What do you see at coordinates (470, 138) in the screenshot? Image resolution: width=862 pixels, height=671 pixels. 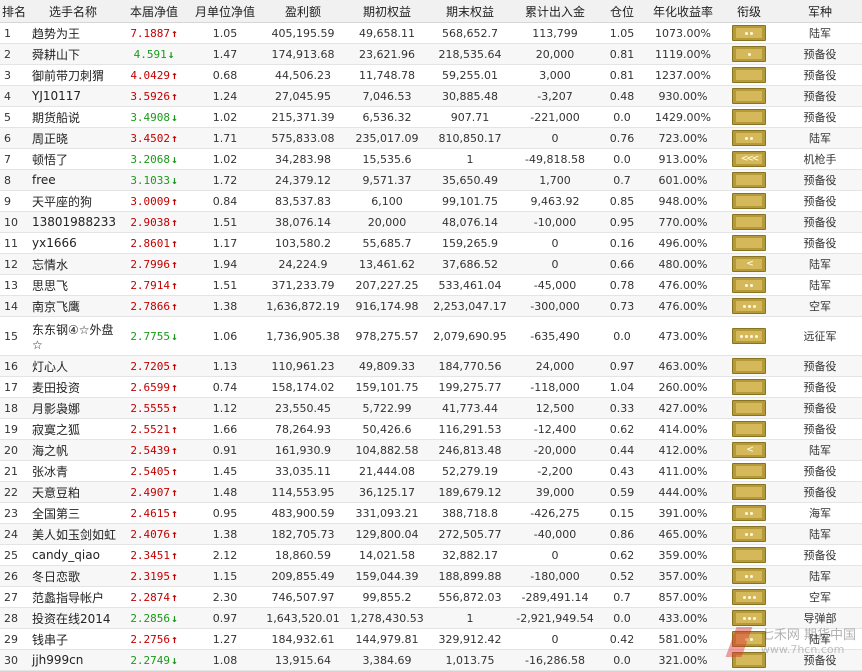 I see `end-equity-cell: 810,850.17` at bounding box center [470, 138].